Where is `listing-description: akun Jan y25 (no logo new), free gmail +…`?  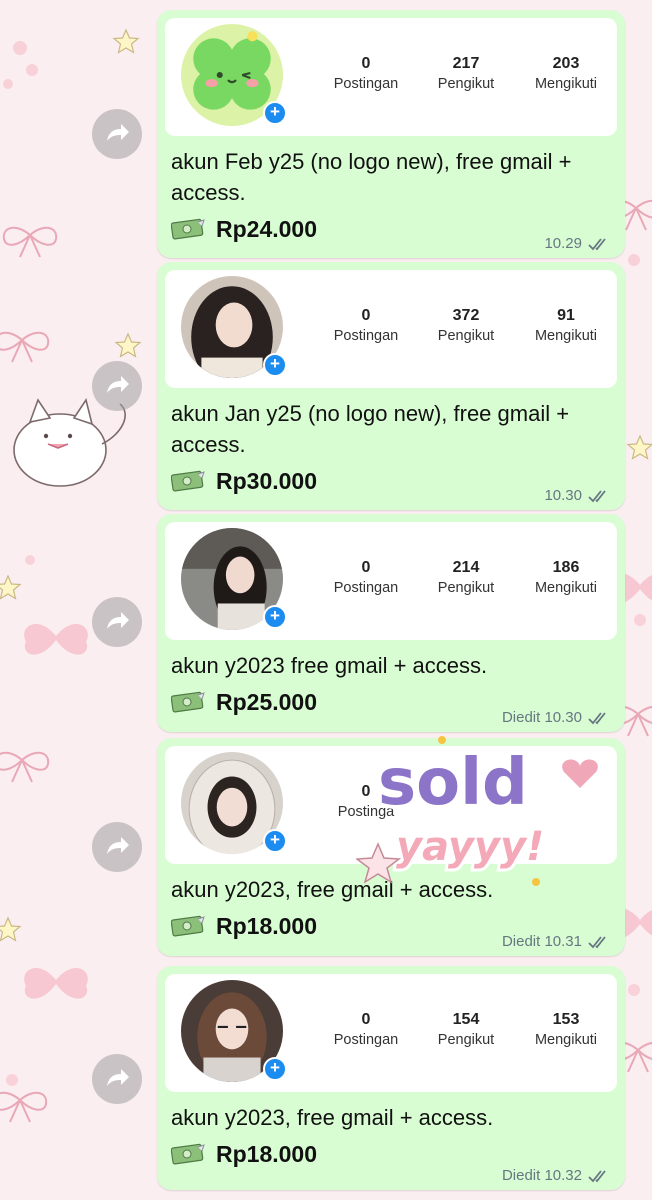
listing-description: akun Jan y25 (no logo new), free gmail +… is located at coordinates (370, 429).